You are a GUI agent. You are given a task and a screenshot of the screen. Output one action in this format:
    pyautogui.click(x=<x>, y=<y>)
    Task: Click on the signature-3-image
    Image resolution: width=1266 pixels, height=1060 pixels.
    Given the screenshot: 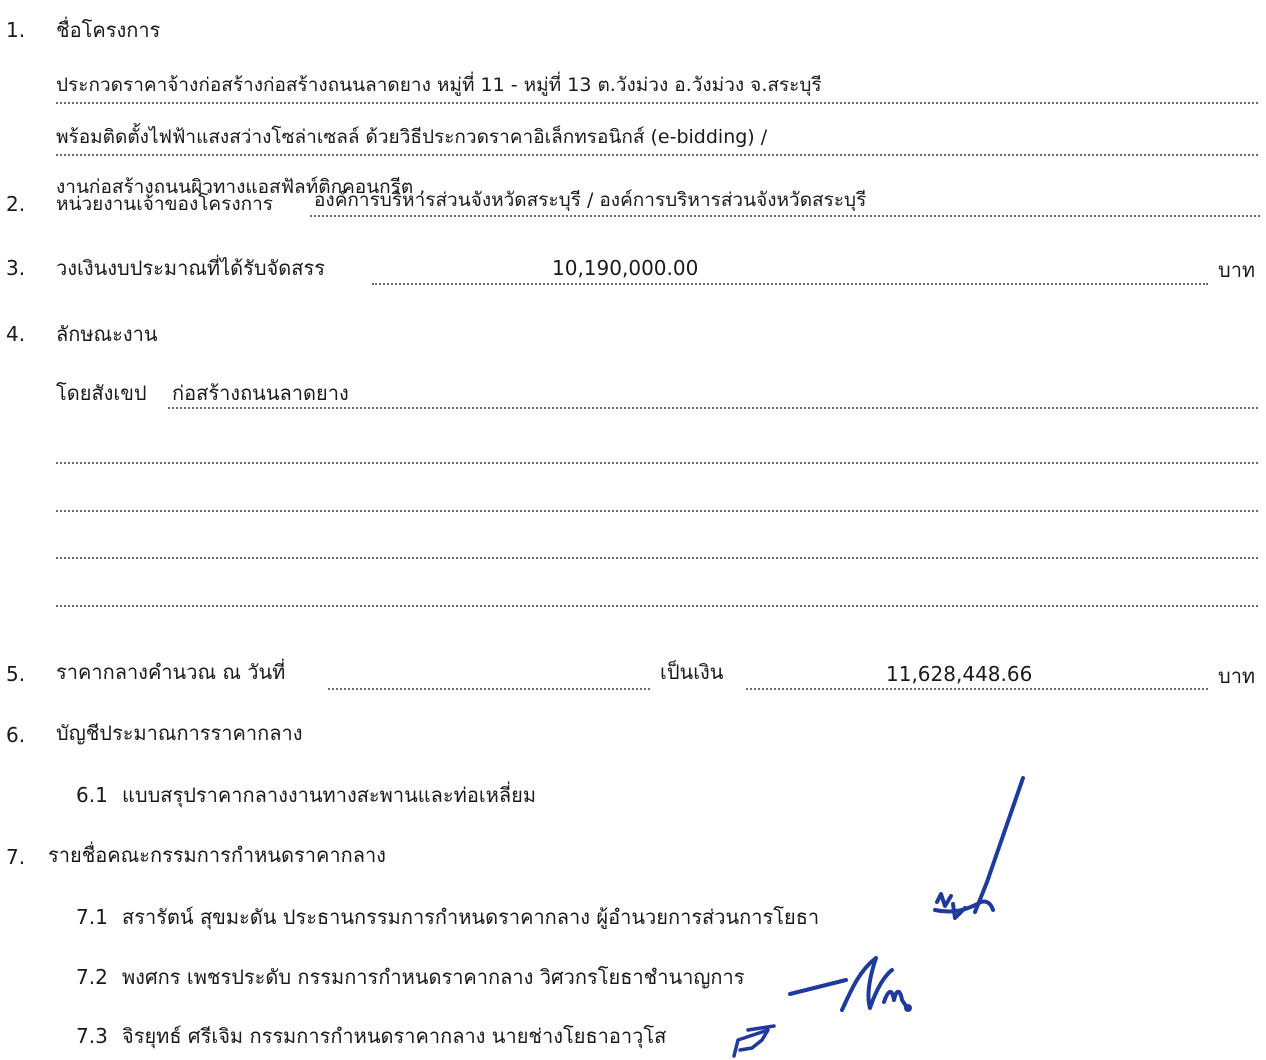 What is the action you would take?
    pyautogui.click(x=754, y=1041)
    